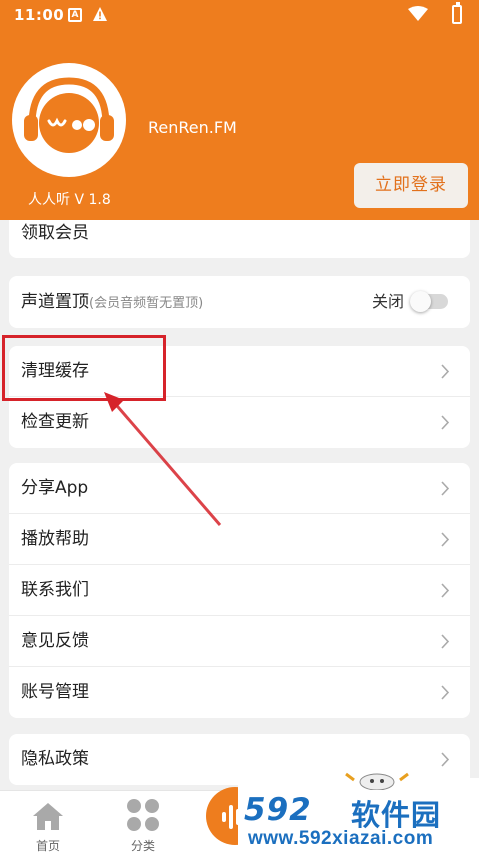  I want to click on tab-label: 首页, so click(47, 846).